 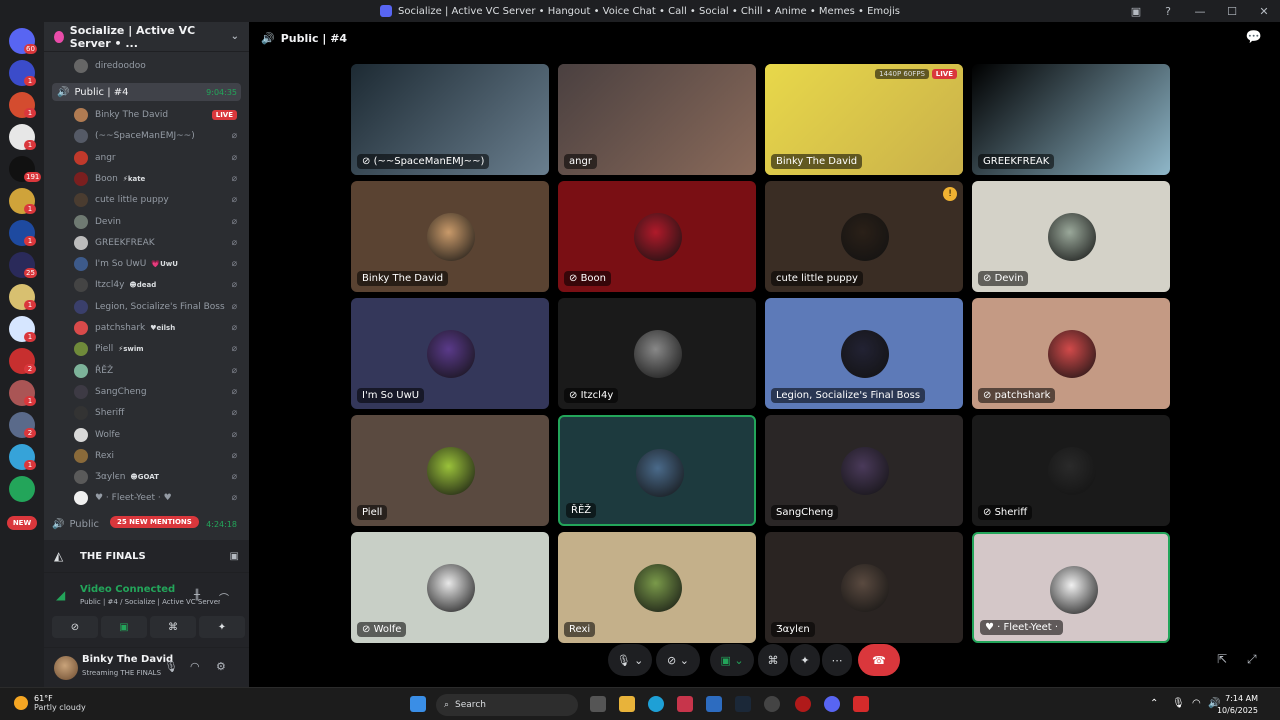 I want to click on camera-button: ⊘ ⌄, so click(x=678, y=660).